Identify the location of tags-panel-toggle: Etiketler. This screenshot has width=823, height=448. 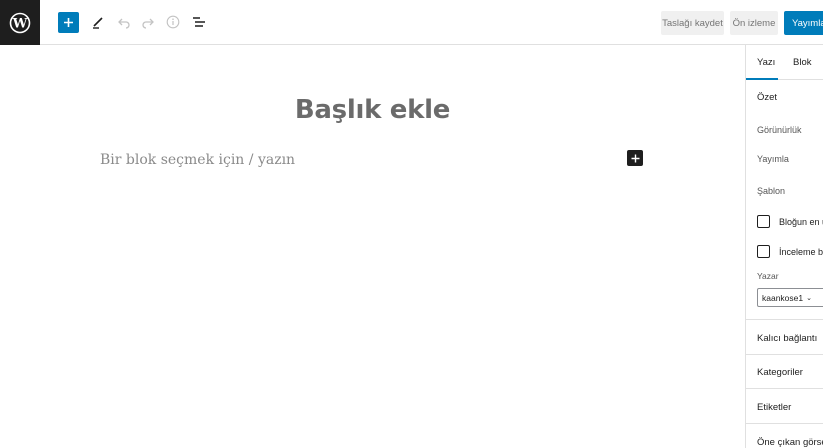
(774, 407).